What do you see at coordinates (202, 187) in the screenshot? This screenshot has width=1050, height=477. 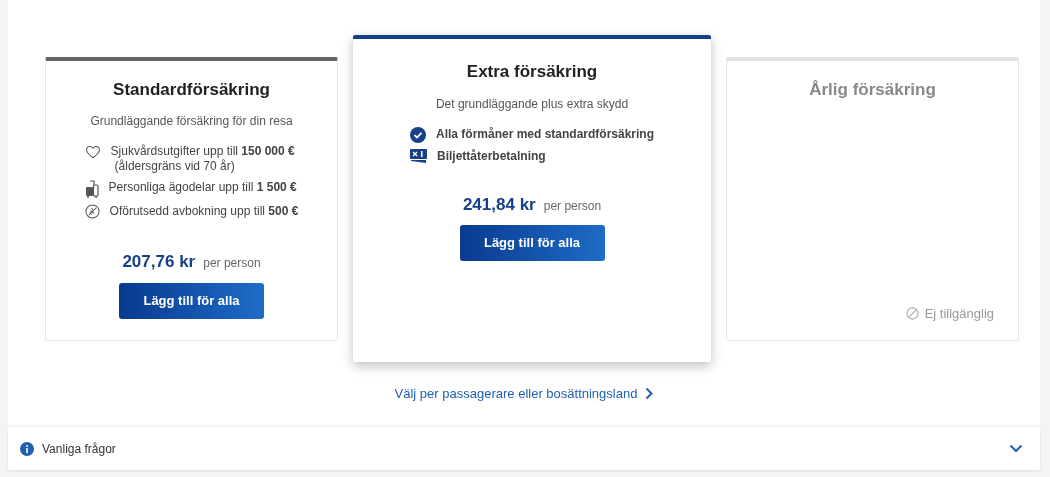 I see `feature-text: Personliga ägodelar upp till 1 500 €` at bounding box center [202, 187].